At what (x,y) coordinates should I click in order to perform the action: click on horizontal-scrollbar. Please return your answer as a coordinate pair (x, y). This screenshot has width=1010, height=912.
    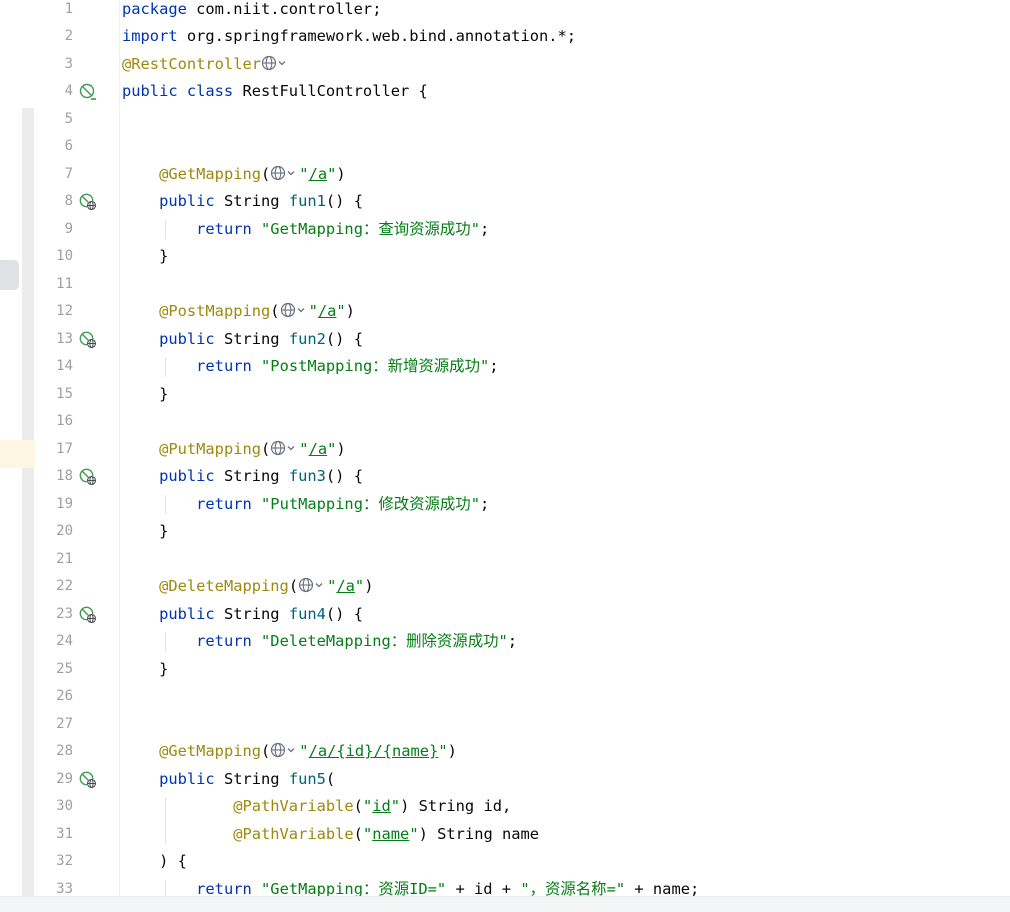
    Looking at the image, I should click on (505, 904).